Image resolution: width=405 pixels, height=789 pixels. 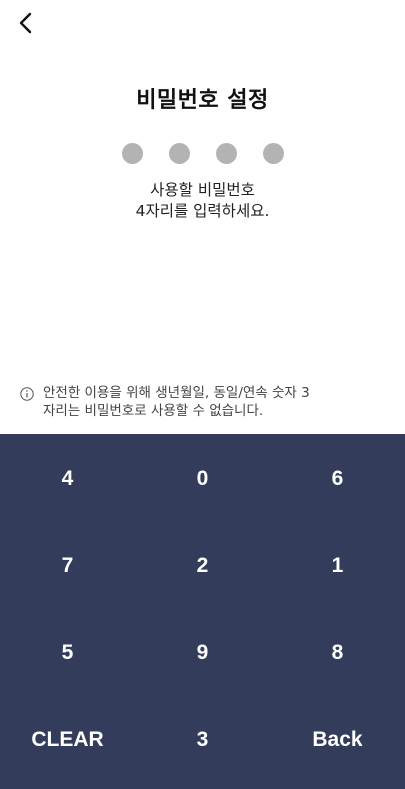 What do you see at coordinates (202, 201) in the screenshot?
I see `instruction-text: 사용할 비밀번호 4자리를 입력하세요.` at bounding box center [202, 201].